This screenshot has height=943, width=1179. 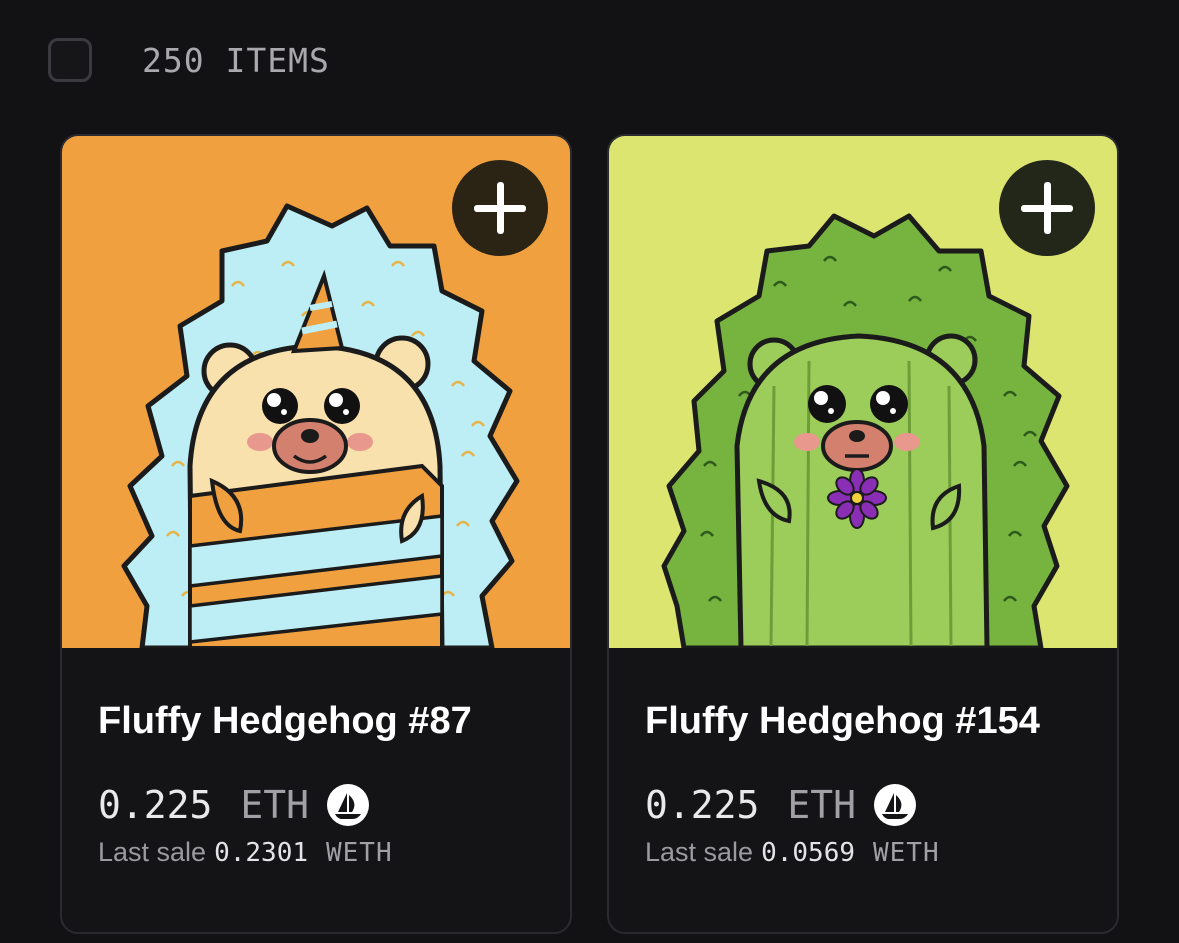 I want to click on items-toolbar: 250 ITEMS, so click(x=189, y=60).